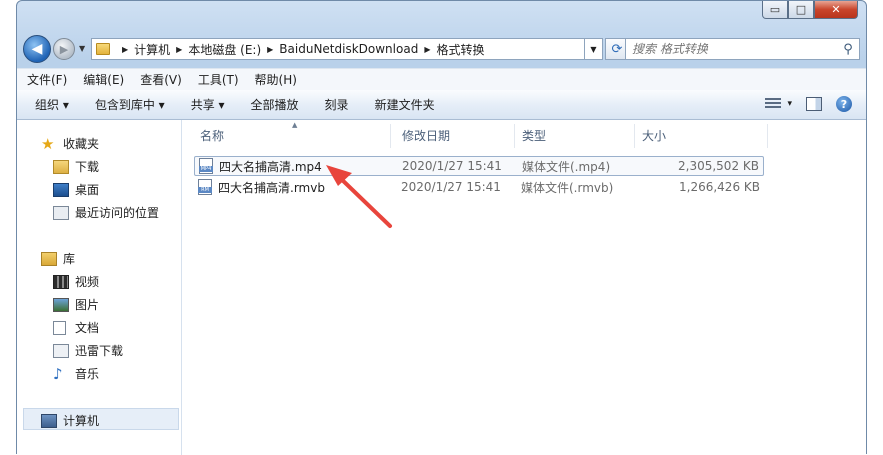 This screenshot has width=883, height=455. What do you see at coordinates (654, 135) in the screenshot?
I see `column-header-size: 大小` at bounding box center [654, 135].